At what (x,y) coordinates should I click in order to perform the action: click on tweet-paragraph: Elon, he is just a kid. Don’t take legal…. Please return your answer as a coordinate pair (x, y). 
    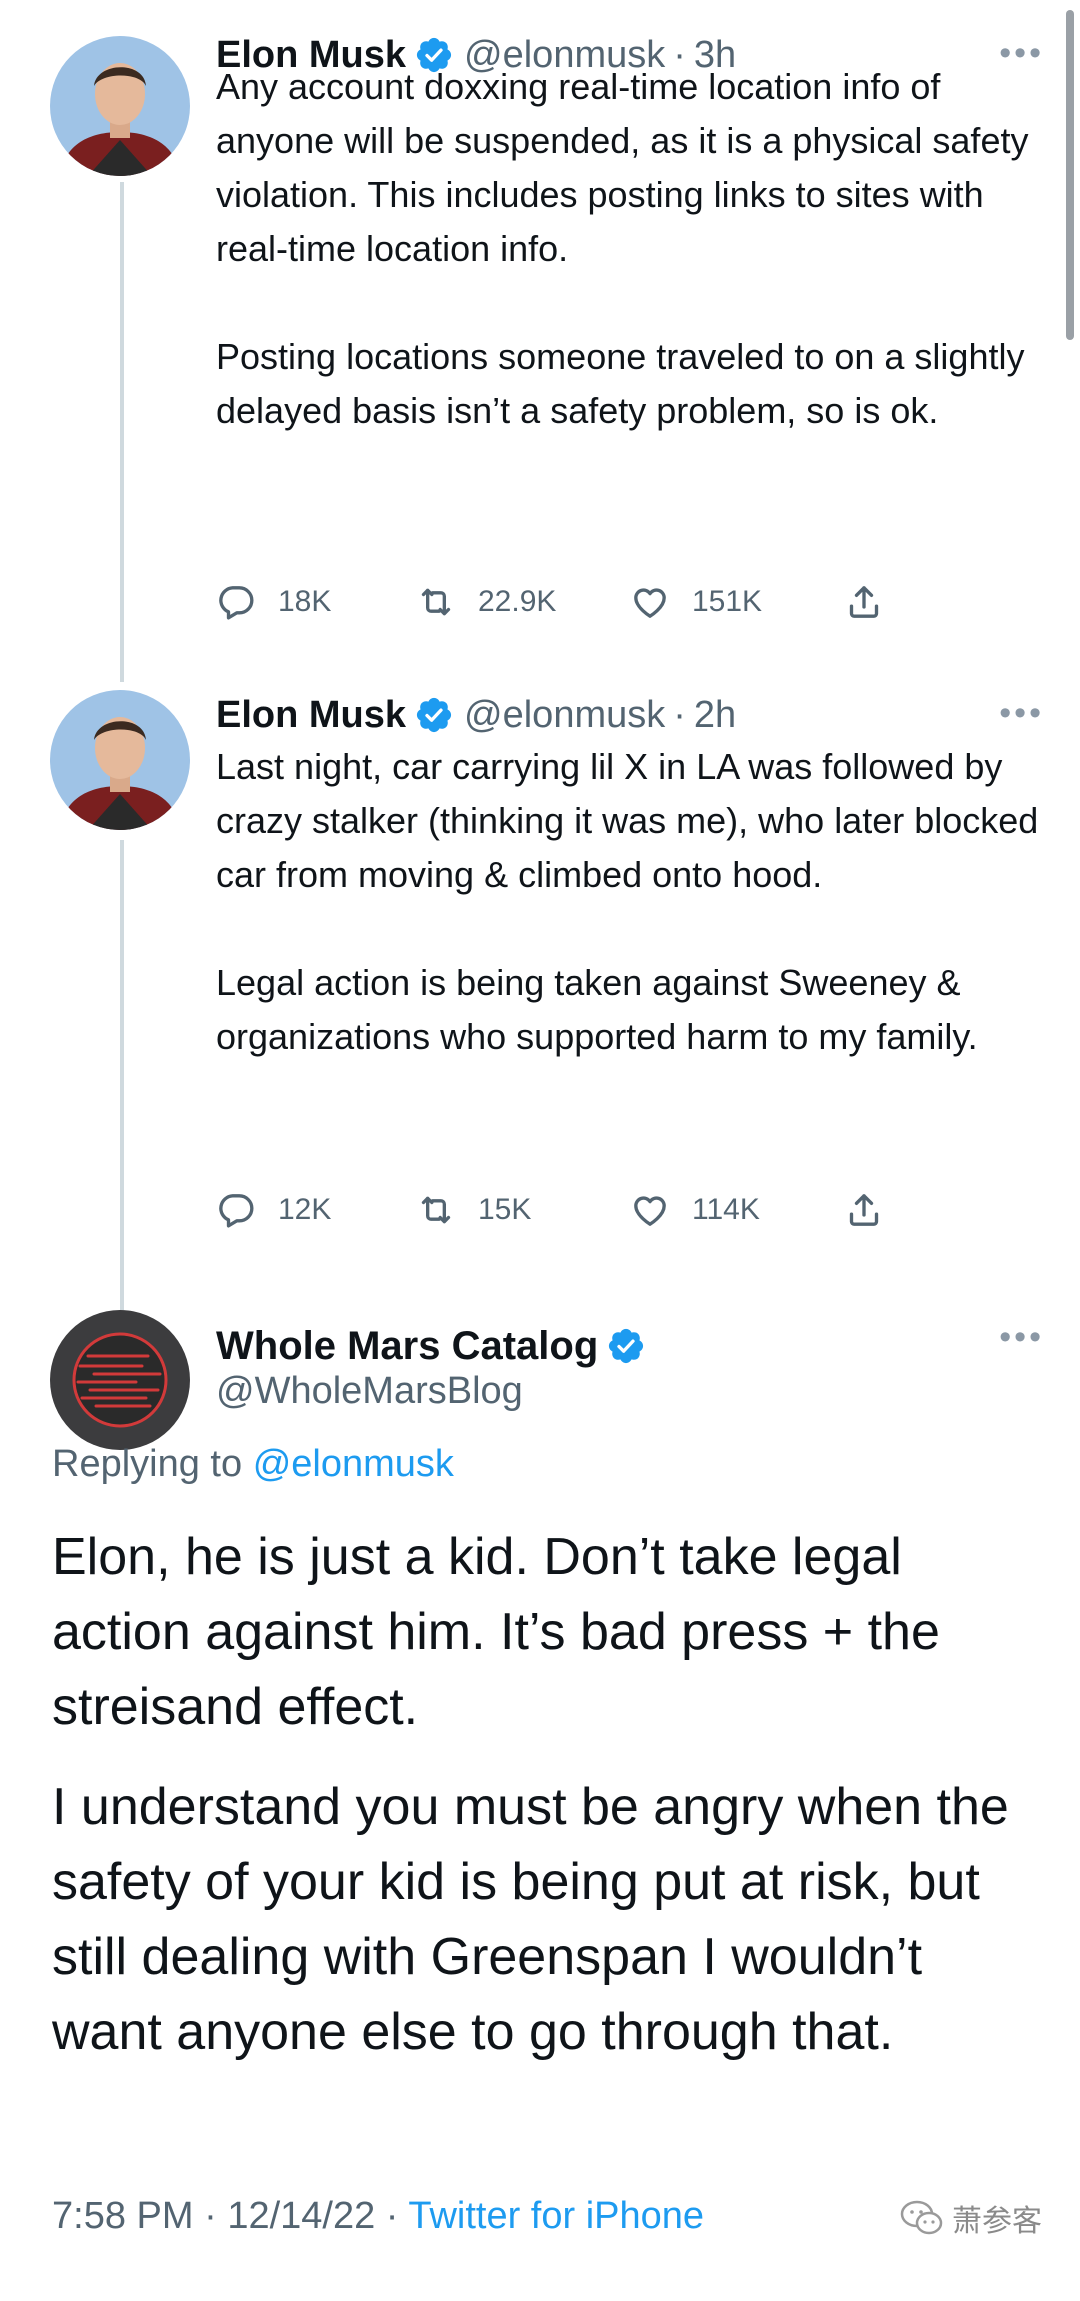
    Looking at the image, I should click on (496, 1632).